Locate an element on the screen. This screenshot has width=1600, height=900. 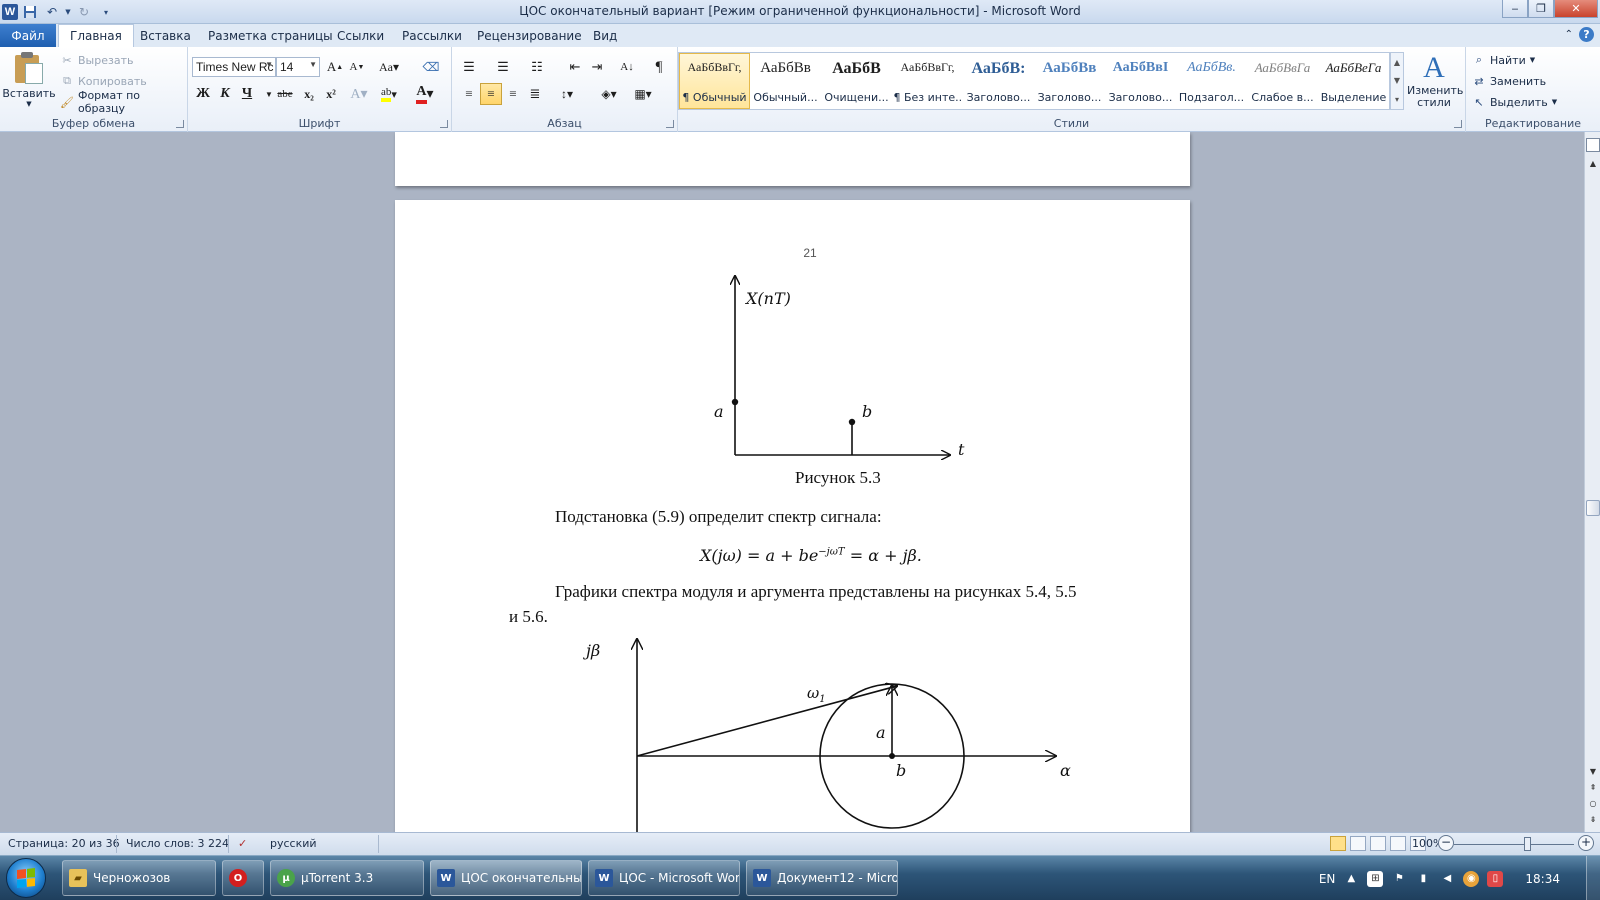
scroll-down-icon: ▼ is located at coordinates (1593, 771).